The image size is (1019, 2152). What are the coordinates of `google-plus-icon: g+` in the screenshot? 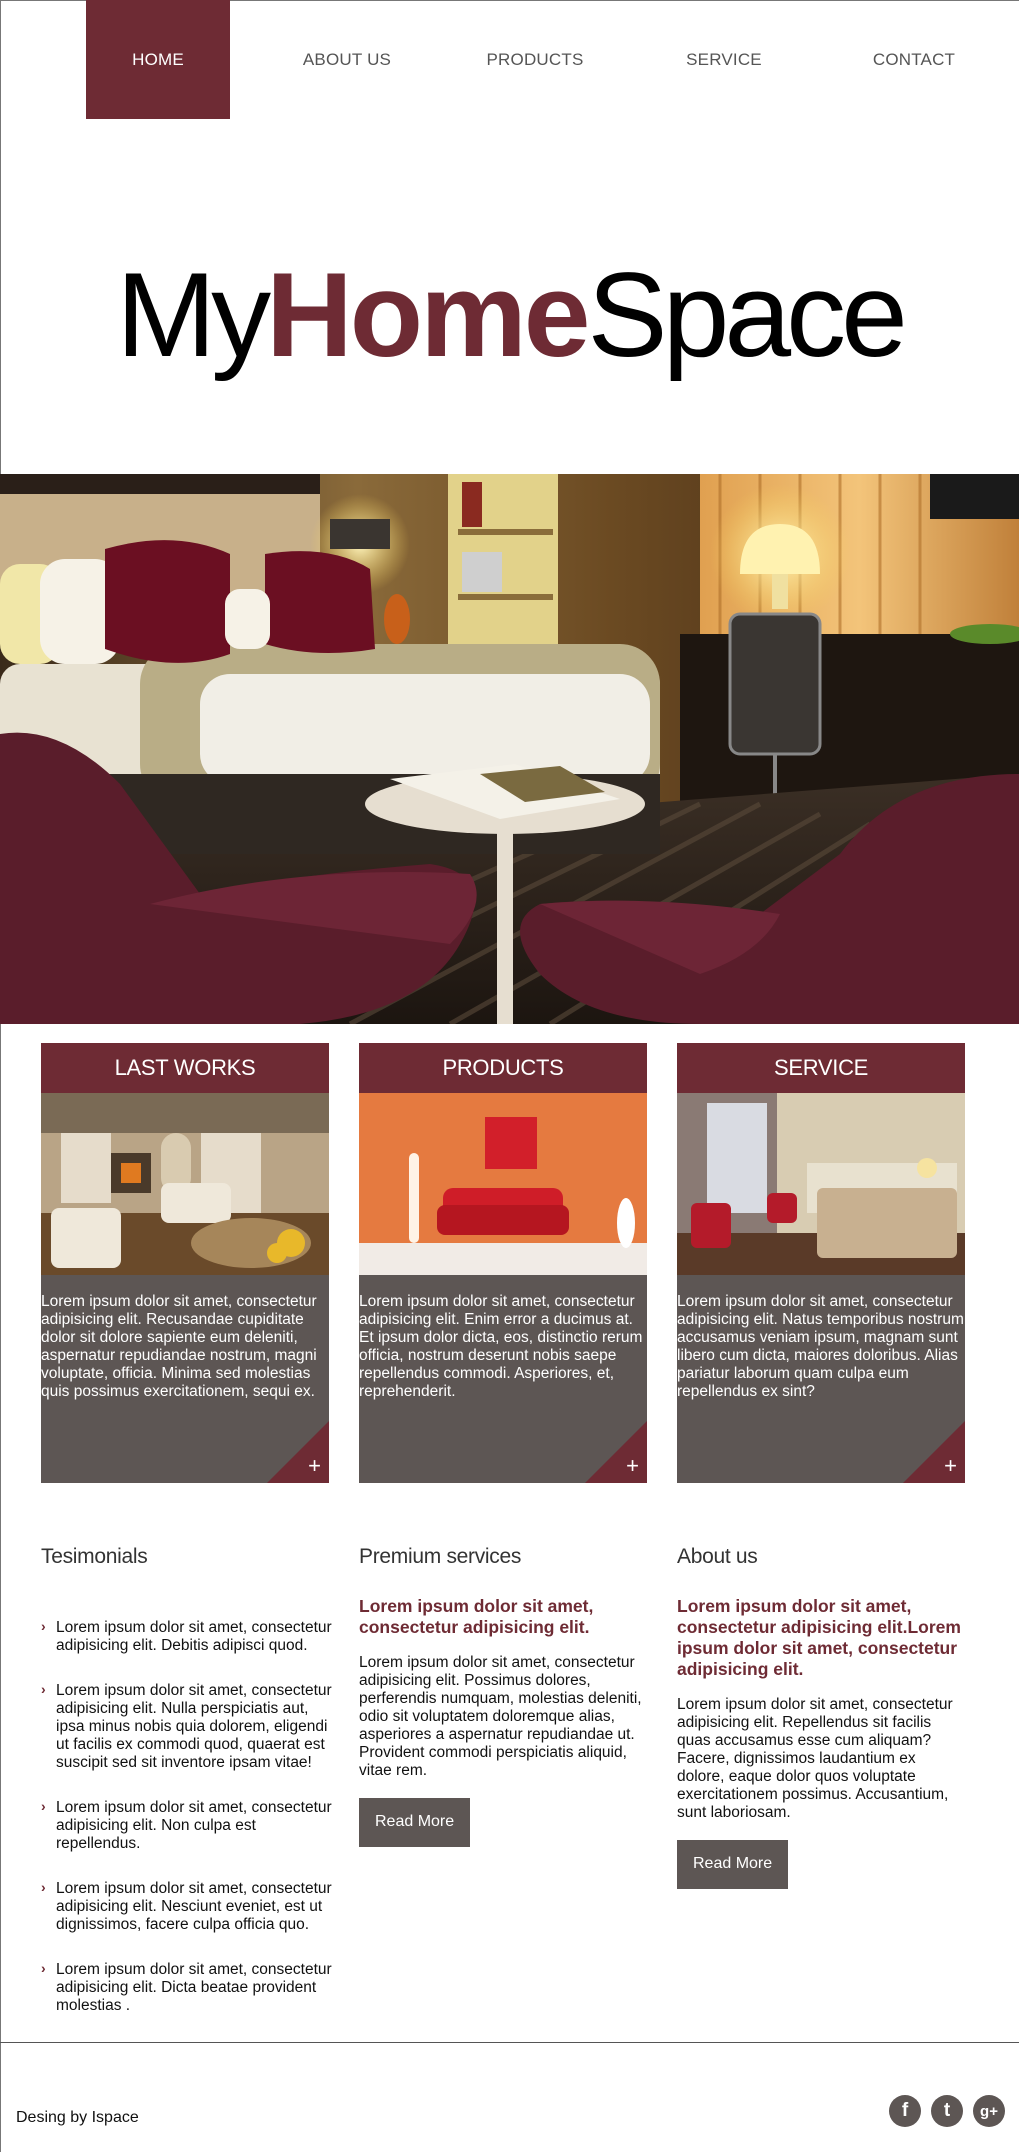 It's located at (989, 2111).